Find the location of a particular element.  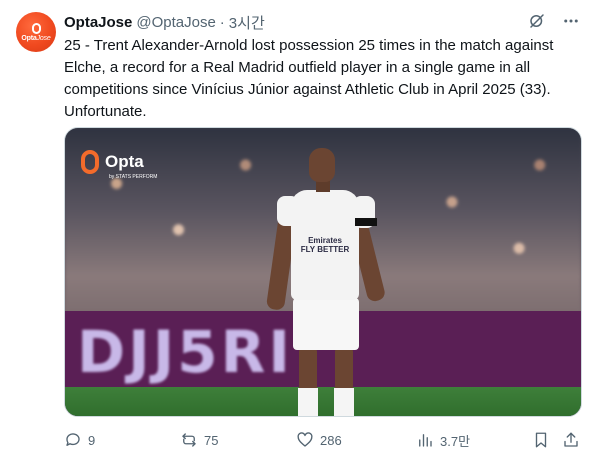

avatar: OptaJose is located at coordinates (36, 32).